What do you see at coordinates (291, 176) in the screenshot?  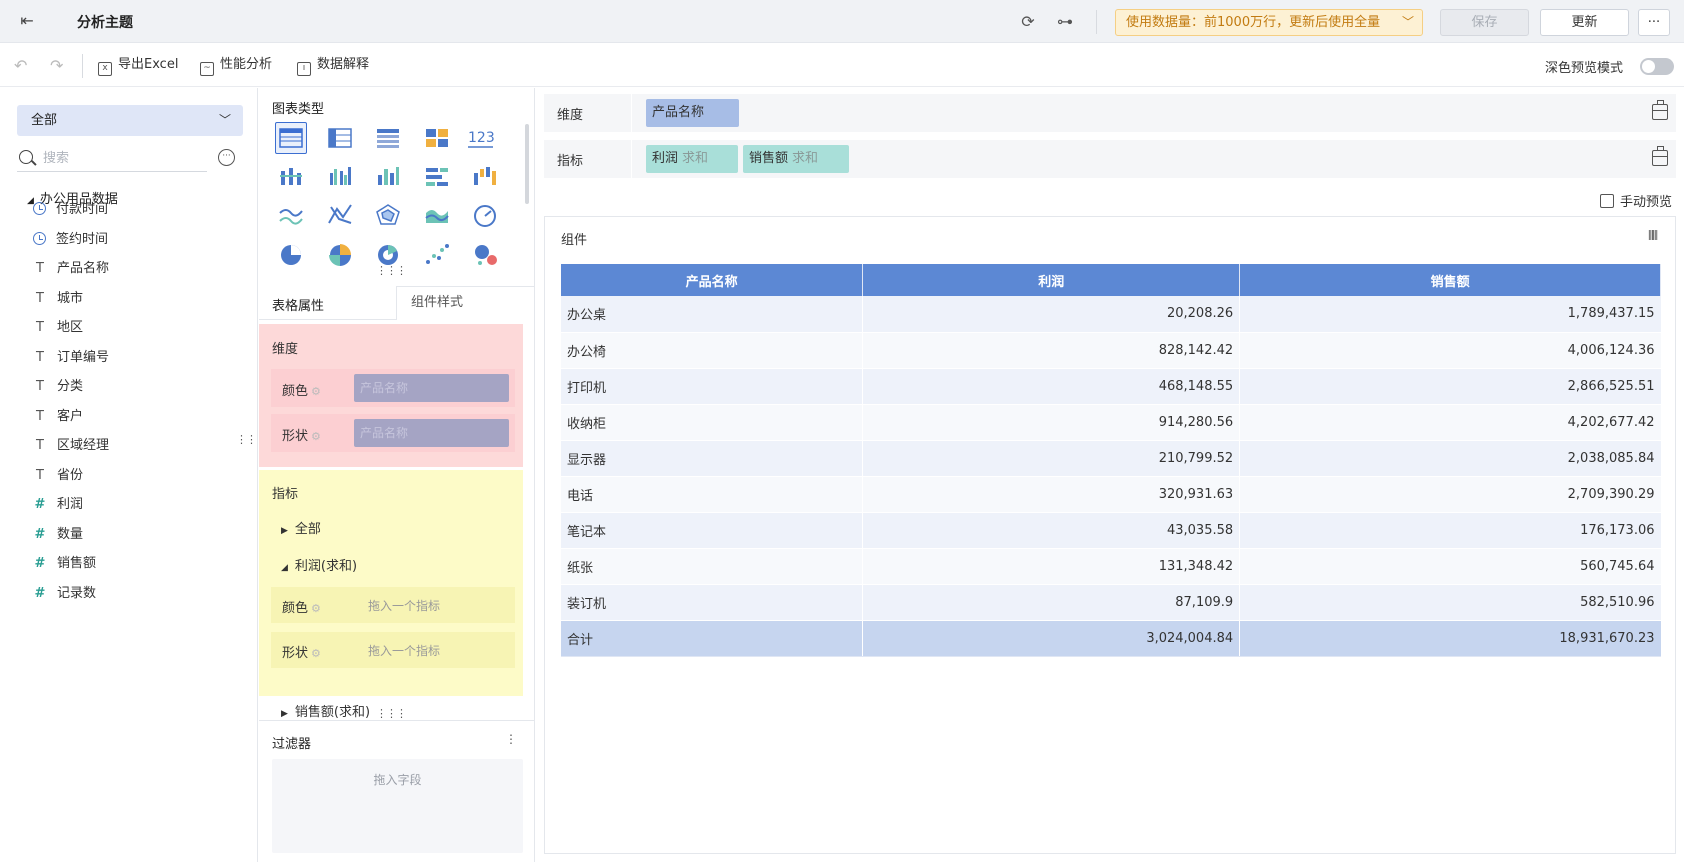 I see `stacked-bar-icon` at bounding box center [291, 176].